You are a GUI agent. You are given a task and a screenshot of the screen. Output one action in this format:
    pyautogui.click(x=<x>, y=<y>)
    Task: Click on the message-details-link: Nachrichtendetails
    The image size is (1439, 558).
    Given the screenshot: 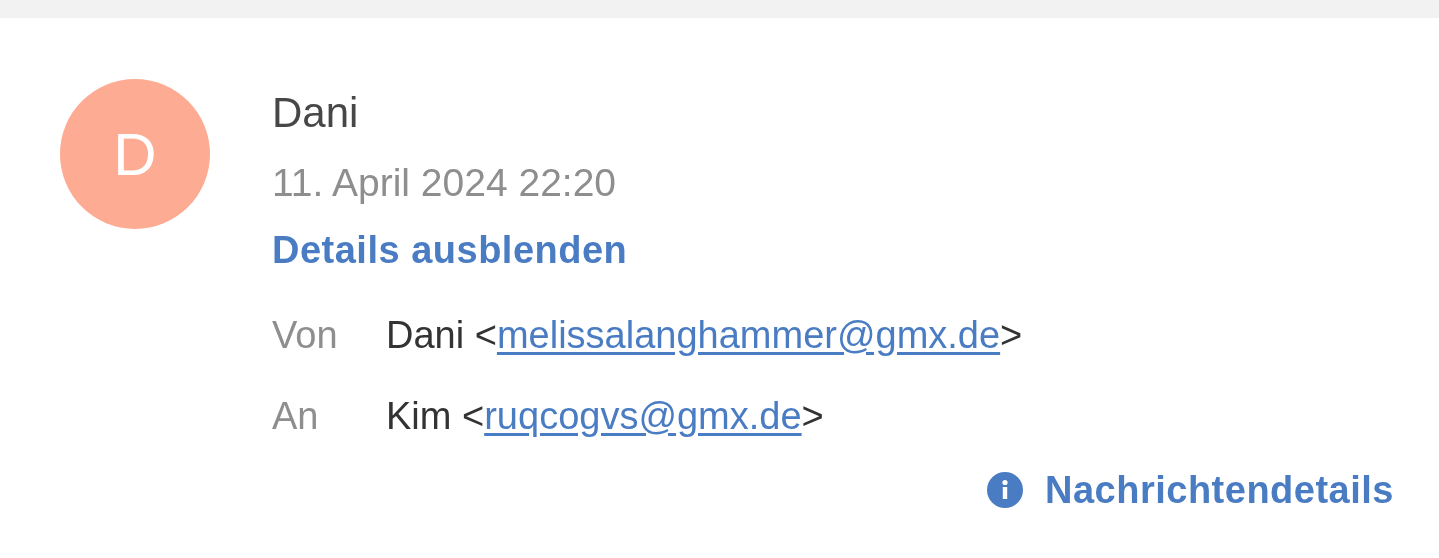 What is the action you would take?
    pyautogui.click(x=1190, y=490)
    